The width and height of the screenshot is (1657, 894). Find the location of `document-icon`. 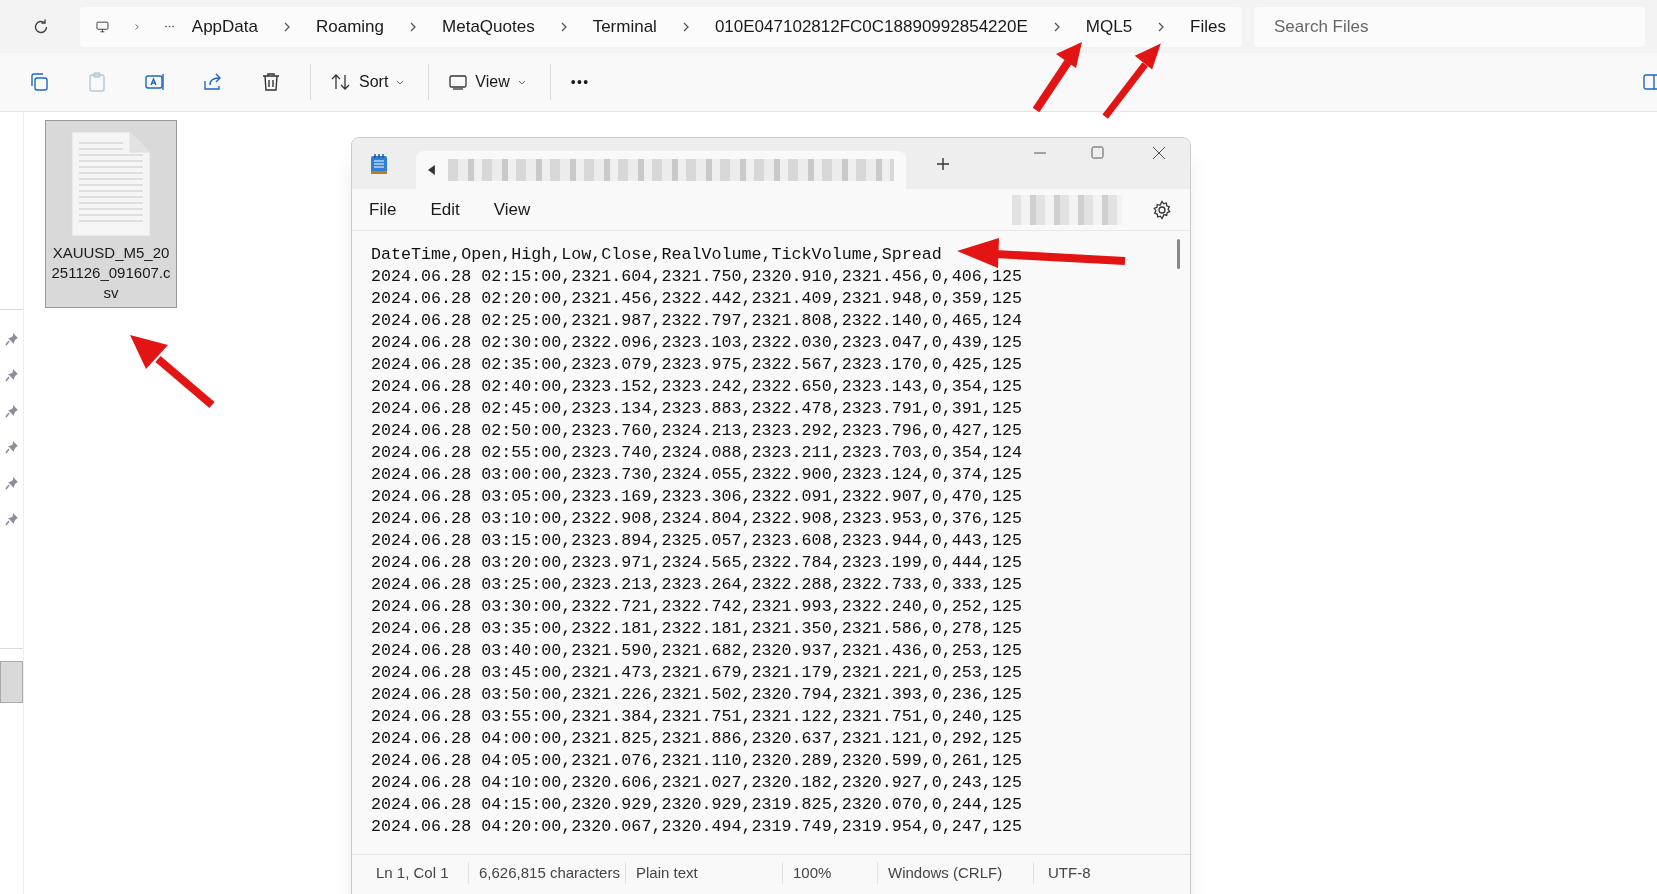

document-icon is located at coordinates (111, 184).